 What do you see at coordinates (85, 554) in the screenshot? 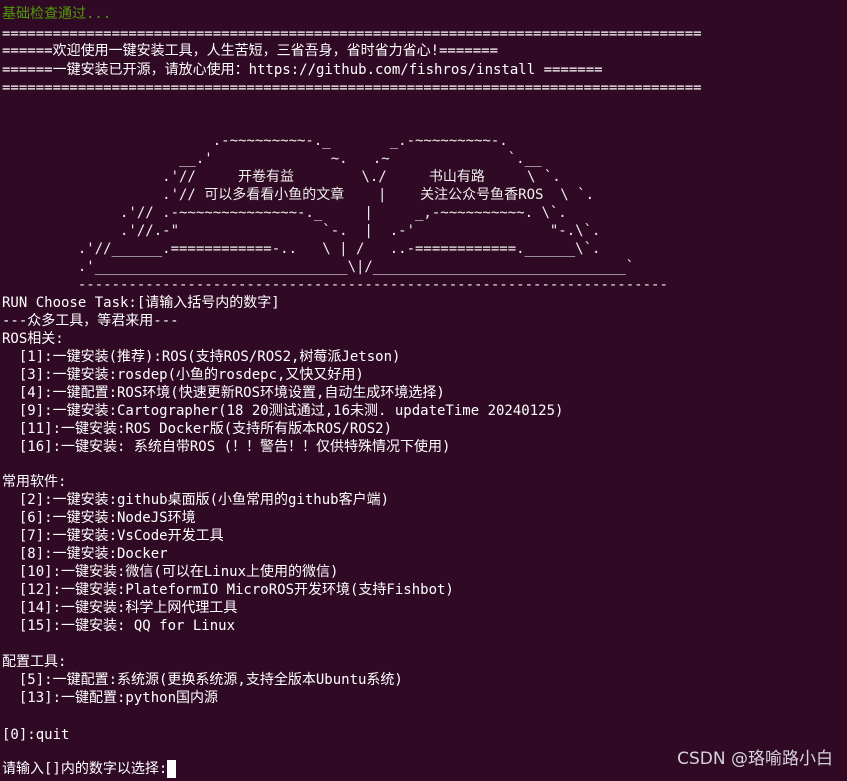
I see `menu-item-8: [8]:一键安装:Docker` at bounding box center [85, 554].